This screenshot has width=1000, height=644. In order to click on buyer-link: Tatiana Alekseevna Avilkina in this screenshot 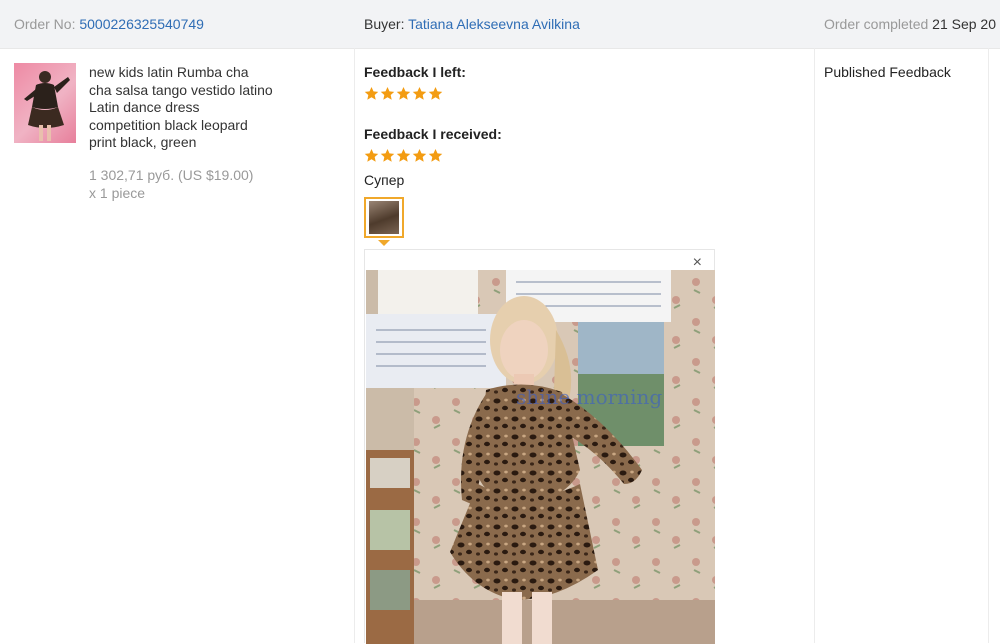, I will do `click(494, 24)`.